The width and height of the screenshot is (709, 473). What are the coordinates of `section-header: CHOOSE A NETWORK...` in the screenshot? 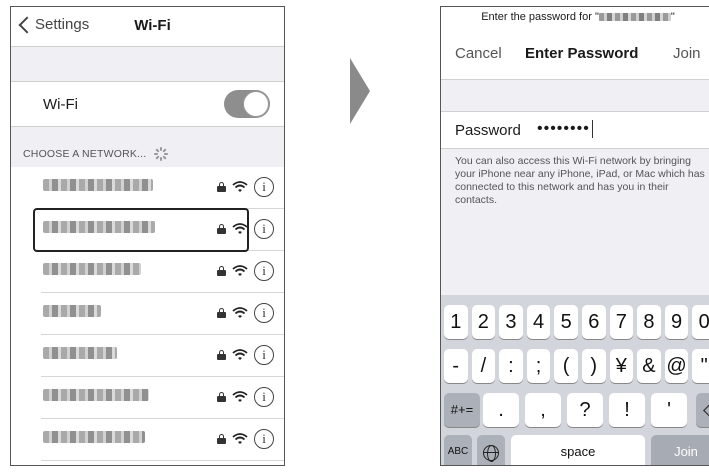 It's located at (95, 154).